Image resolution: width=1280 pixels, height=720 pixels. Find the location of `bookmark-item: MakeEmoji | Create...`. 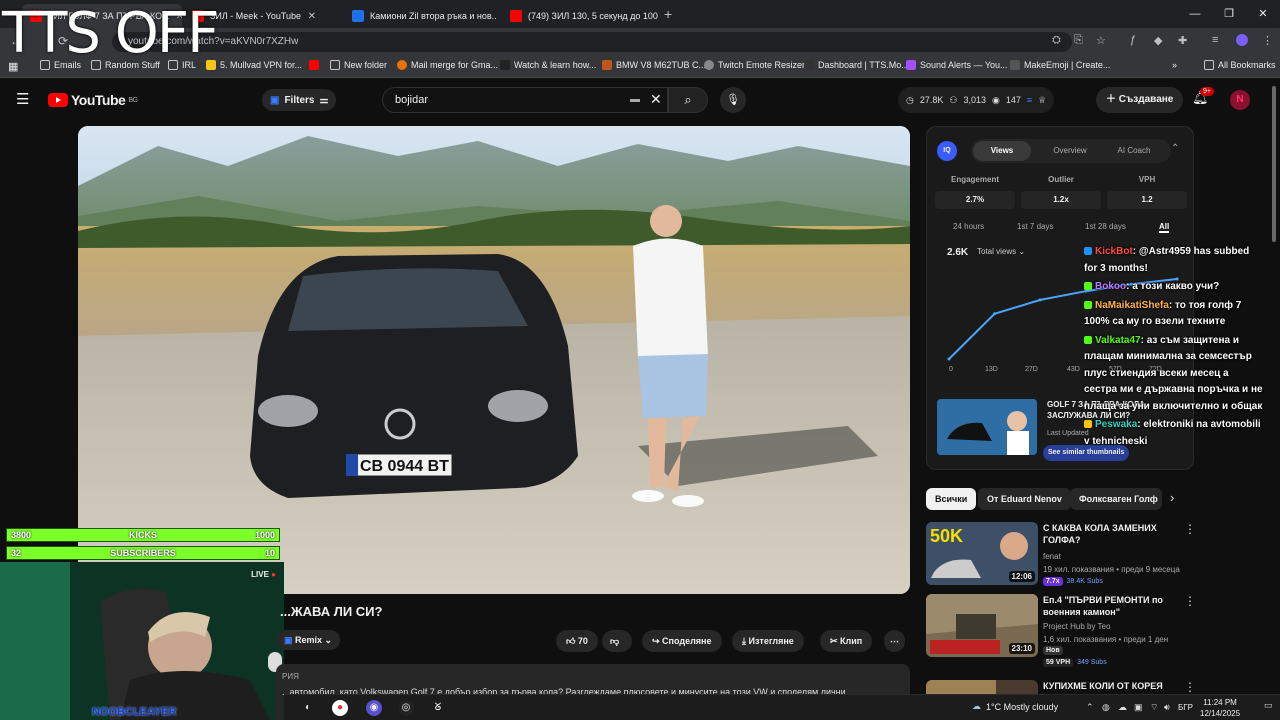

bookmark-item: MakeEmoji | Create... is located at coordinates (1060, 65).